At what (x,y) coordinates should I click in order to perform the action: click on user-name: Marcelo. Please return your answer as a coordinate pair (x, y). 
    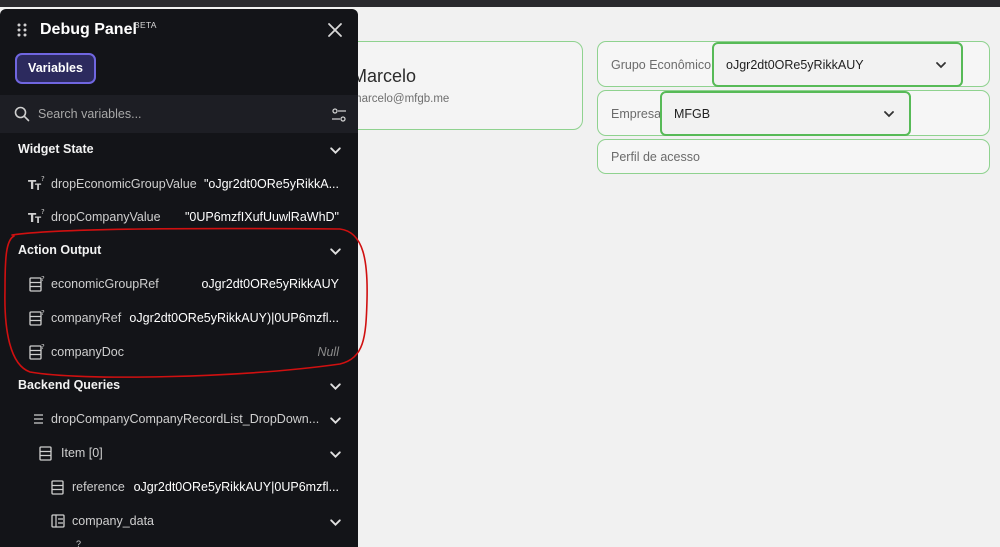
    Looking at the image, I should click on (384, 76).